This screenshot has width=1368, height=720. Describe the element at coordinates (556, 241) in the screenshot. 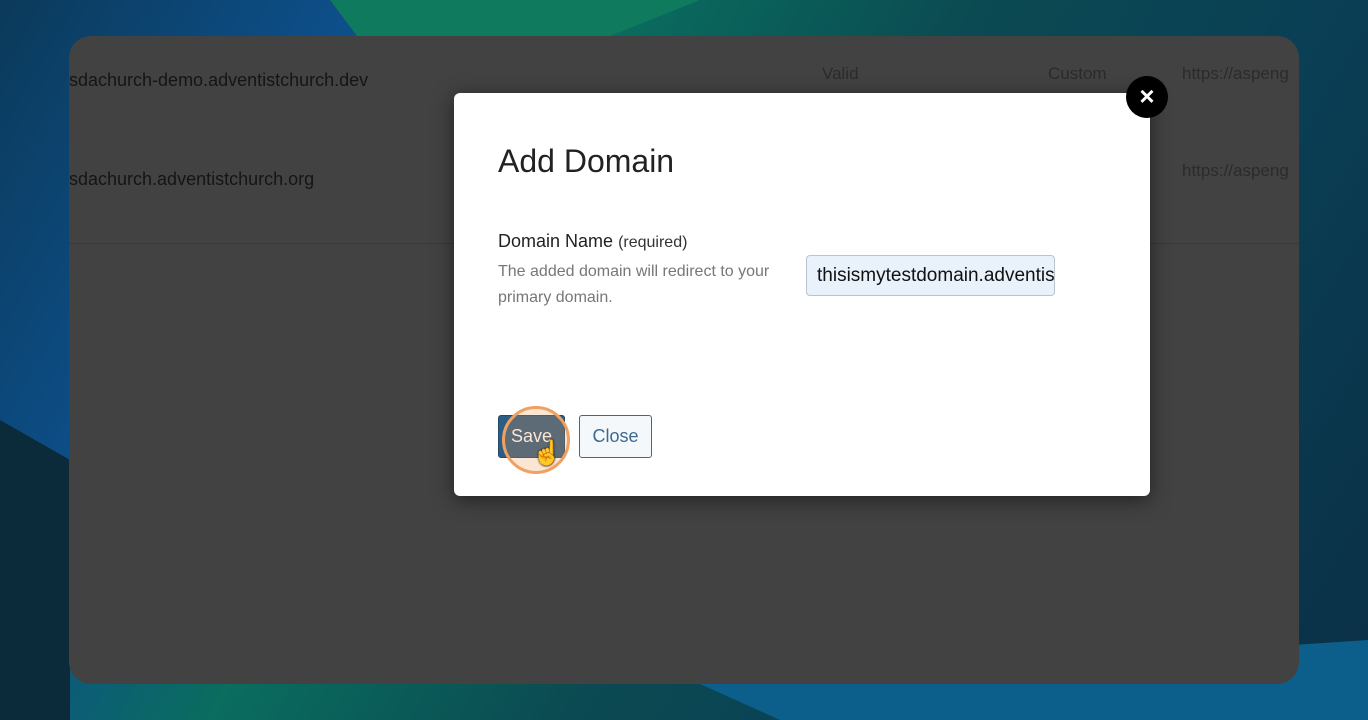

I see `field-label-text: Domain Name` at that location.